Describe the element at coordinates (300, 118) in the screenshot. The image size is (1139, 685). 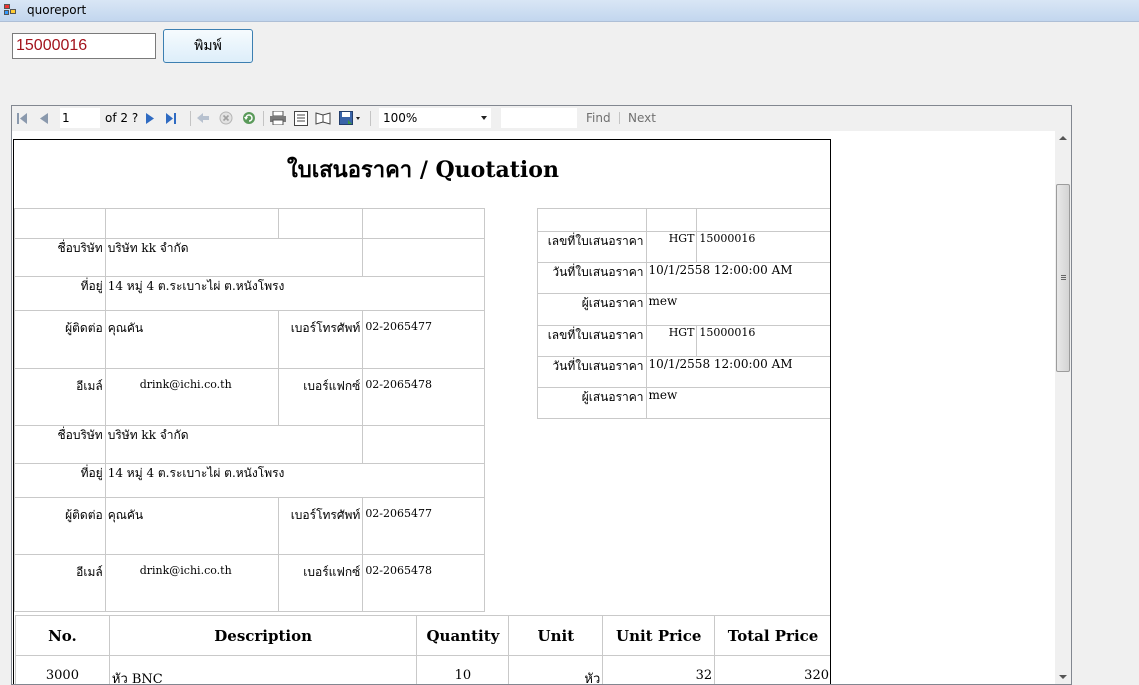
I see `print-layout-icon` at that location.